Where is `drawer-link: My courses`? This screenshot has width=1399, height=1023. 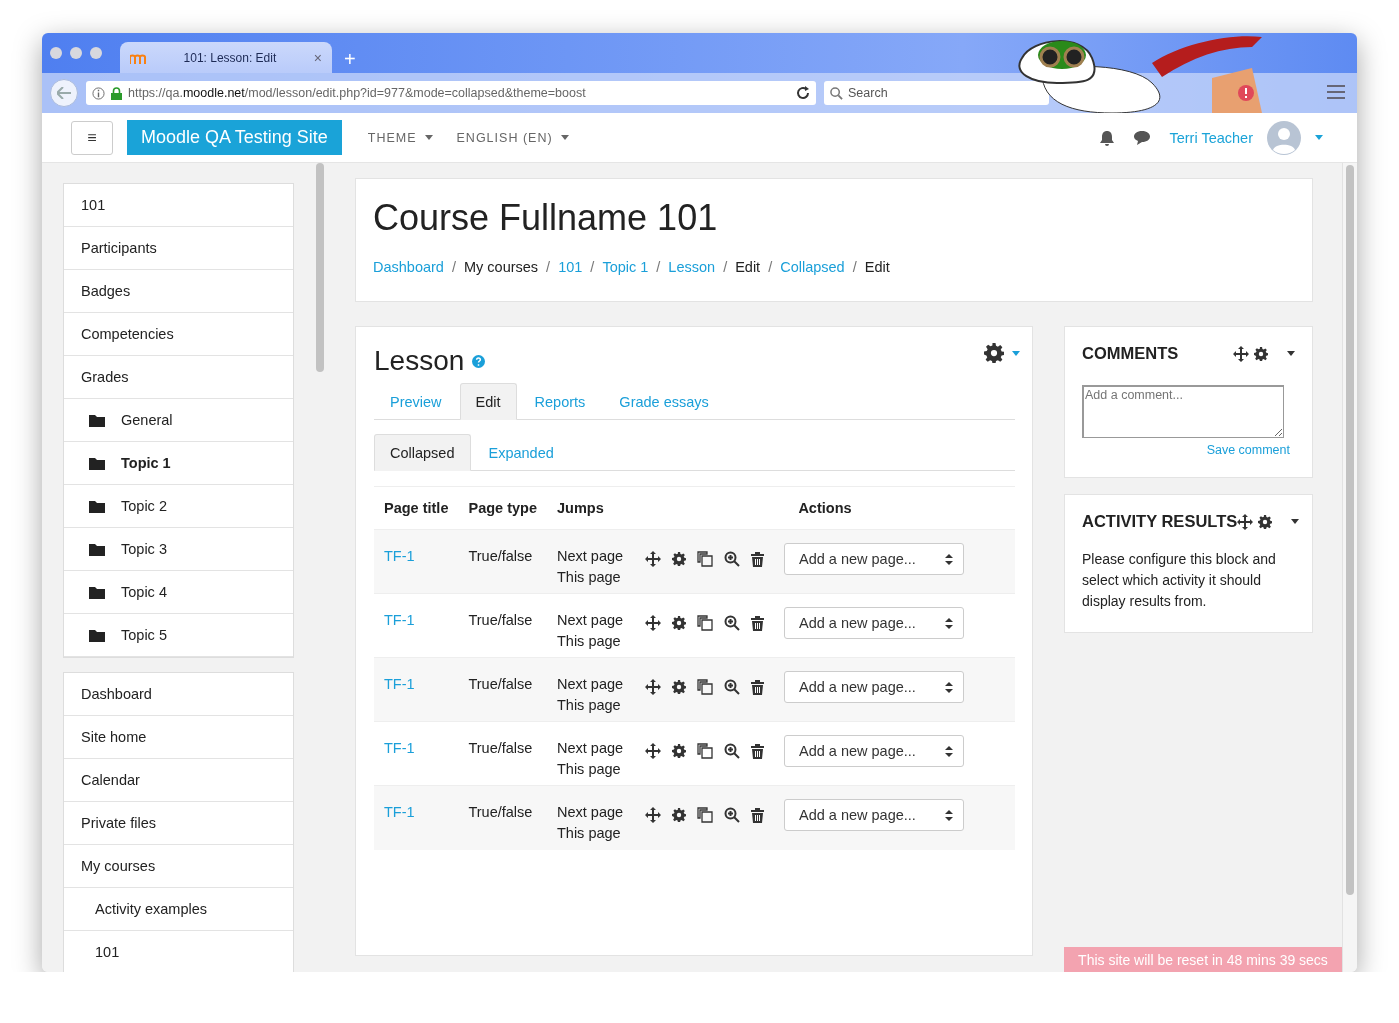
drawer-link: My courses is located at coordinates (178, 866).